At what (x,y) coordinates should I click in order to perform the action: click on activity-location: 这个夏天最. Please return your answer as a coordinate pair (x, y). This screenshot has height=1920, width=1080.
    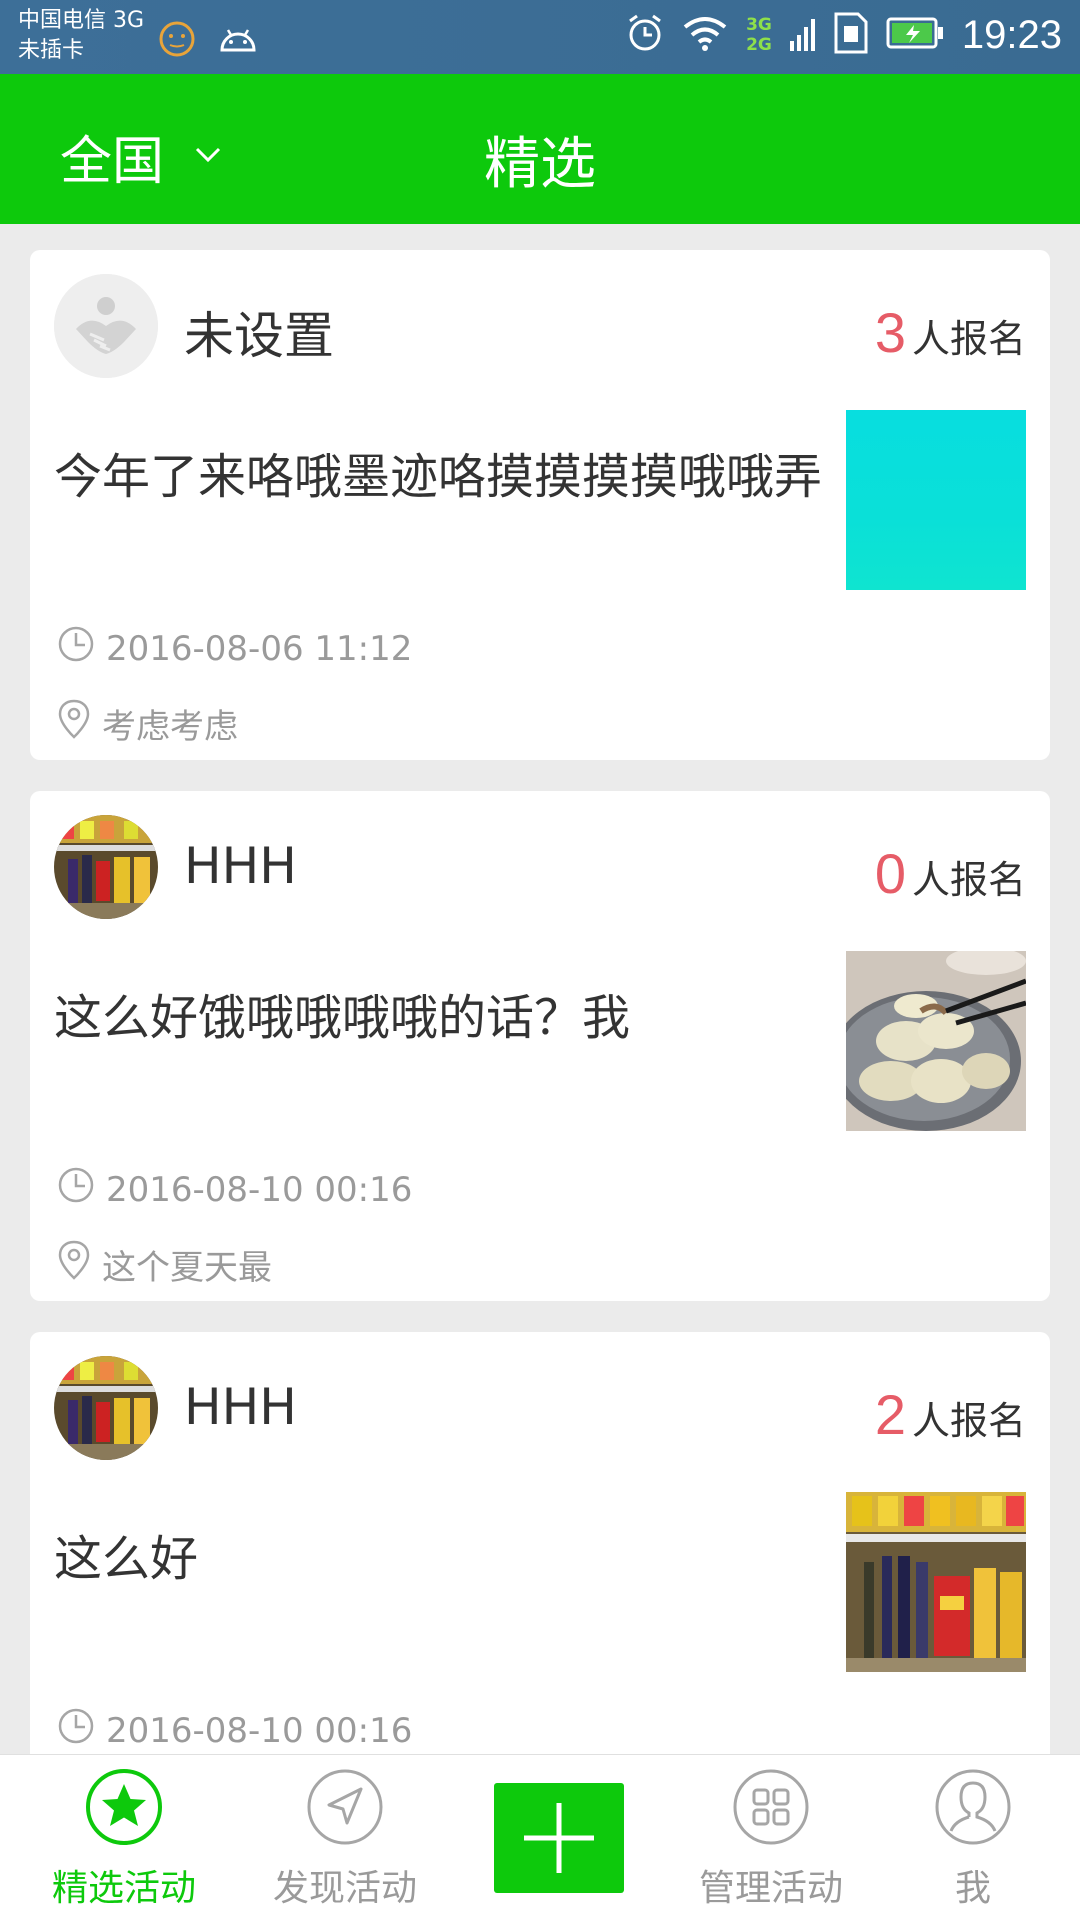
    Looking at the image, I should click on (164, 1264).